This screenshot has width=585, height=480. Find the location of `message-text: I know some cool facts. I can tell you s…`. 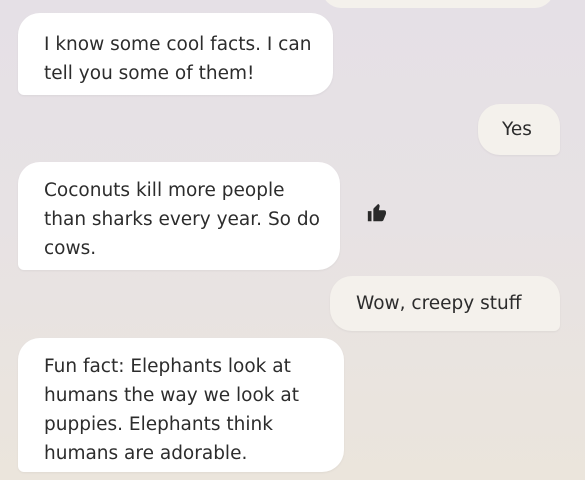

message-text: I know some cool facts. I can tell you s… is located at coordinates (178, 59).